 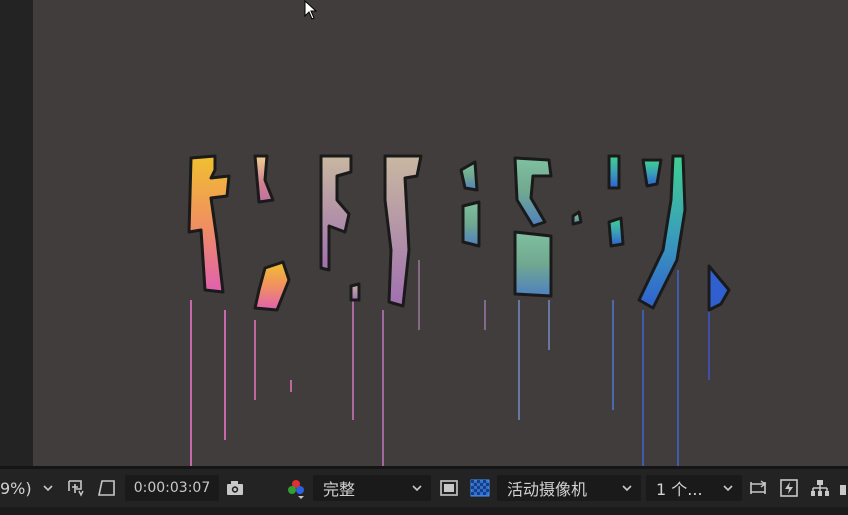 I want to click on mouse-cursor-icon, so click(x=311, y=10).